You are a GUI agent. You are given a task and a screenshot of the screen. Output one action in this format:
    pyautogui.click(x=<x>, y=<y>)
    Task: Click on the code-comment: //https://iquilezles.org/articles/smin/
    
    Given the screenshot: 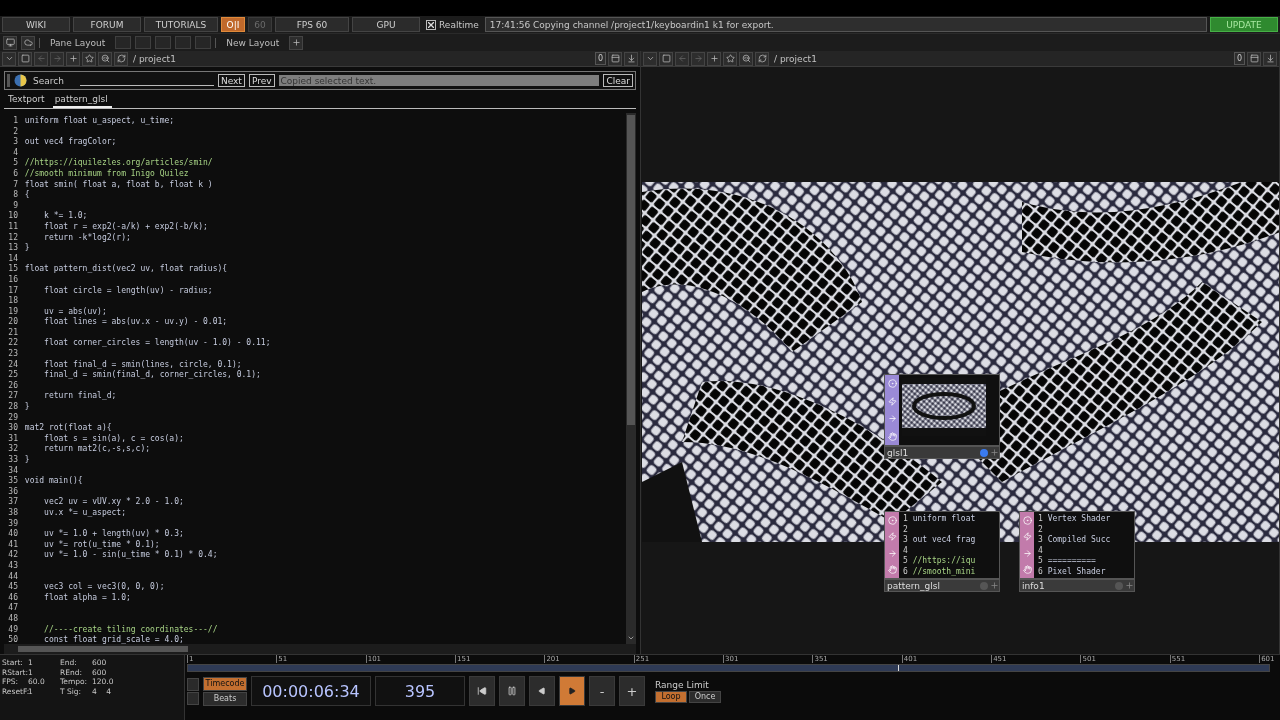 What is the action you would take?
    pyautogui.click(x=118, y=163)
    